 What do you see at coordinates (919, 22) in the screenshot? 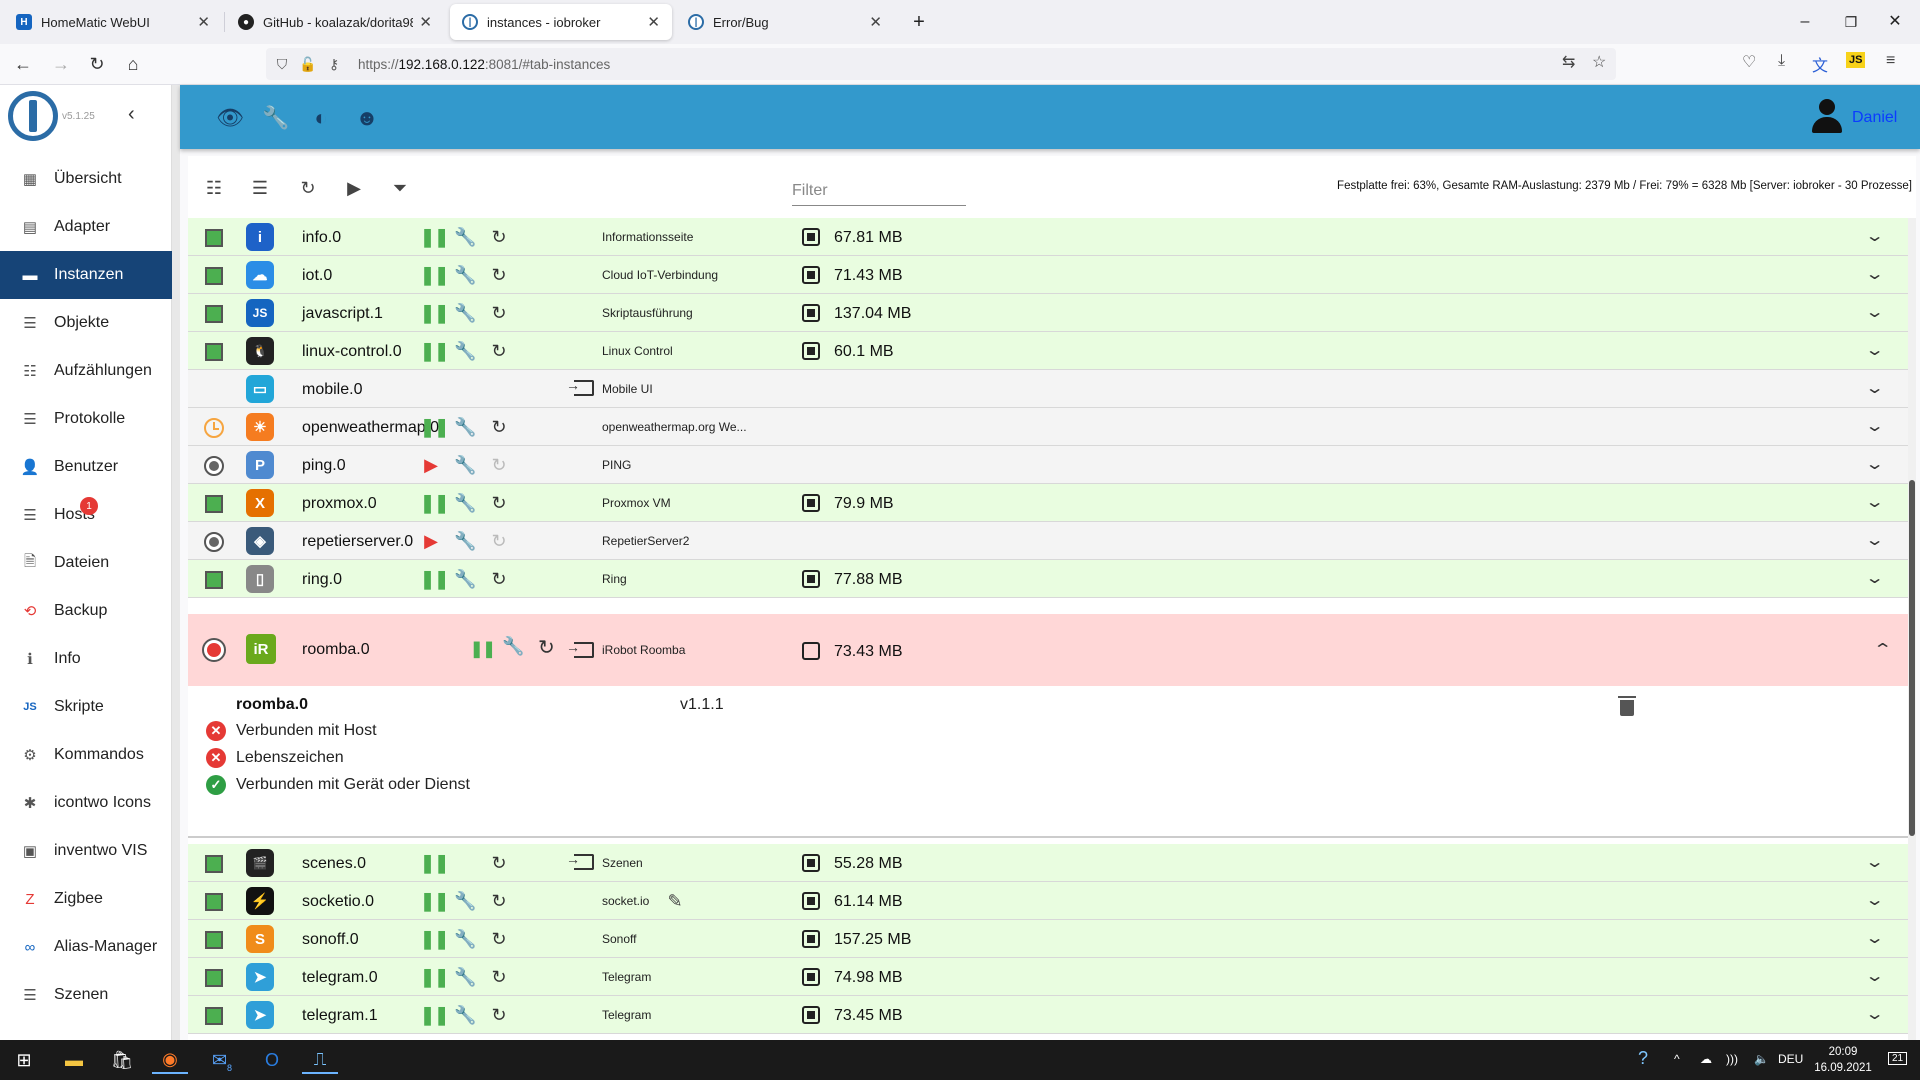
I see `new-tab-button: +` at bounding box center [919, 22].